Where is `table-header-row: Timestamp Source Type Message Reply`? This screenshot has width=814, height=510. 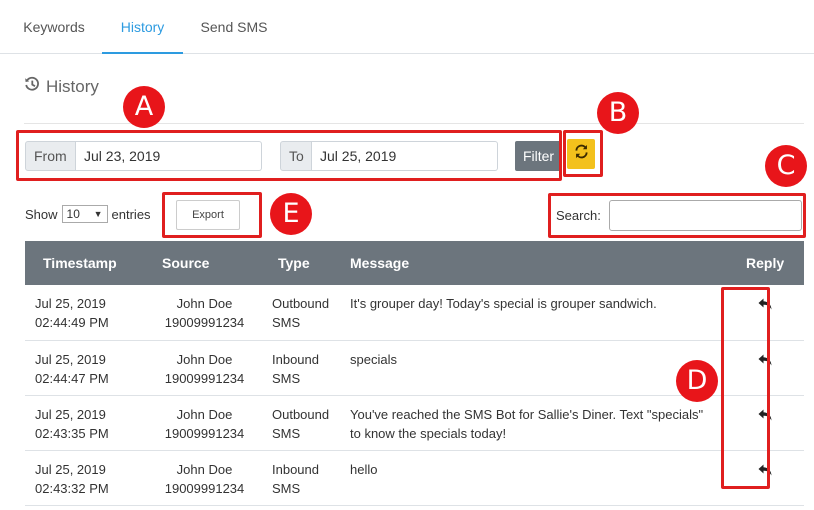 table-header-row: Timestamp Source Type Message Reply is located at coordinates (414, 263).